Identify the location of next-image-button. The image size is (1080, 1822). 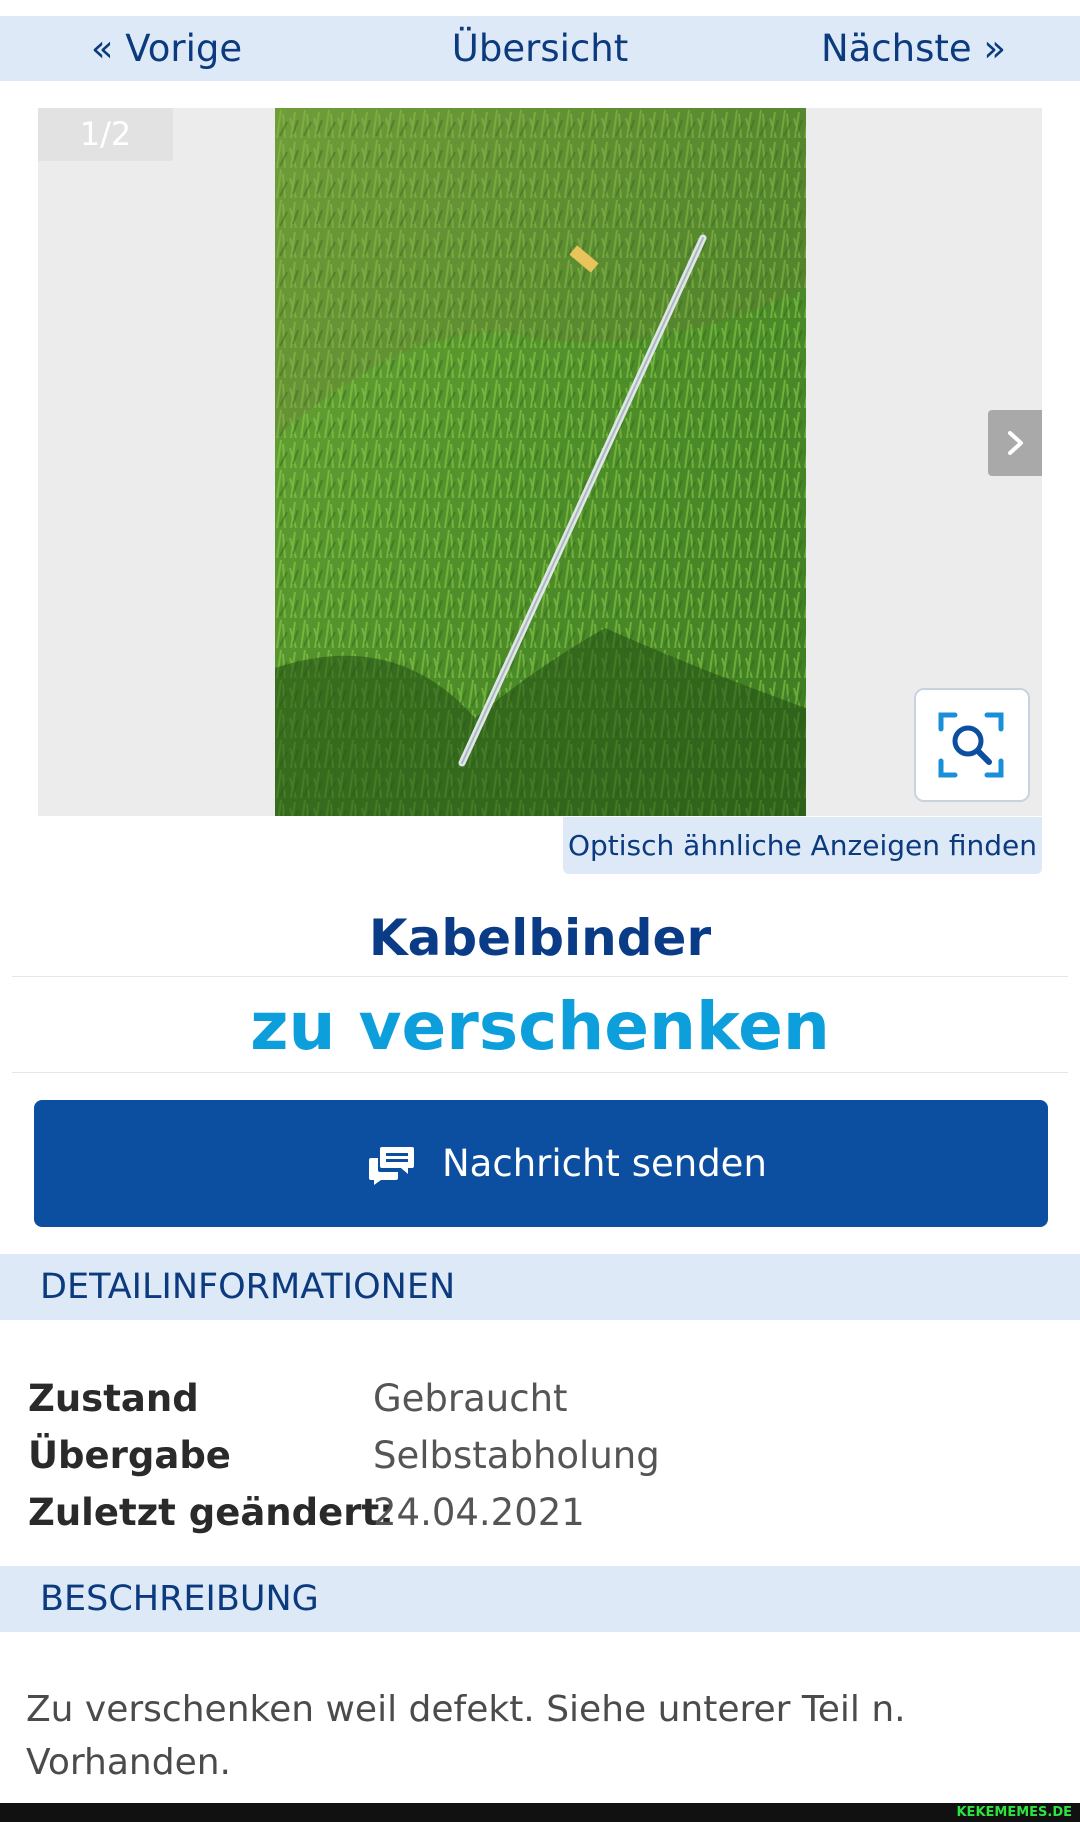
(1015, 443).